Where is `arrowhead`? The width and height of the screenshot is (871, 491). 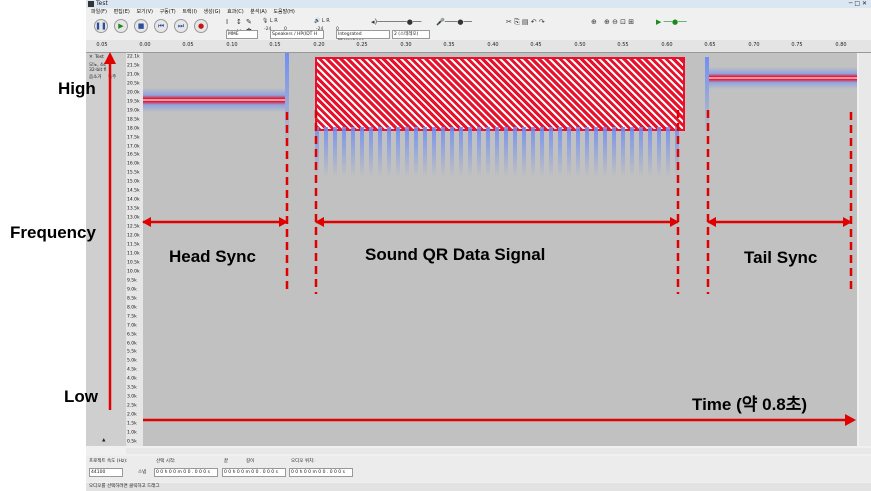 arrowhead is located at coordinates (146, 222).